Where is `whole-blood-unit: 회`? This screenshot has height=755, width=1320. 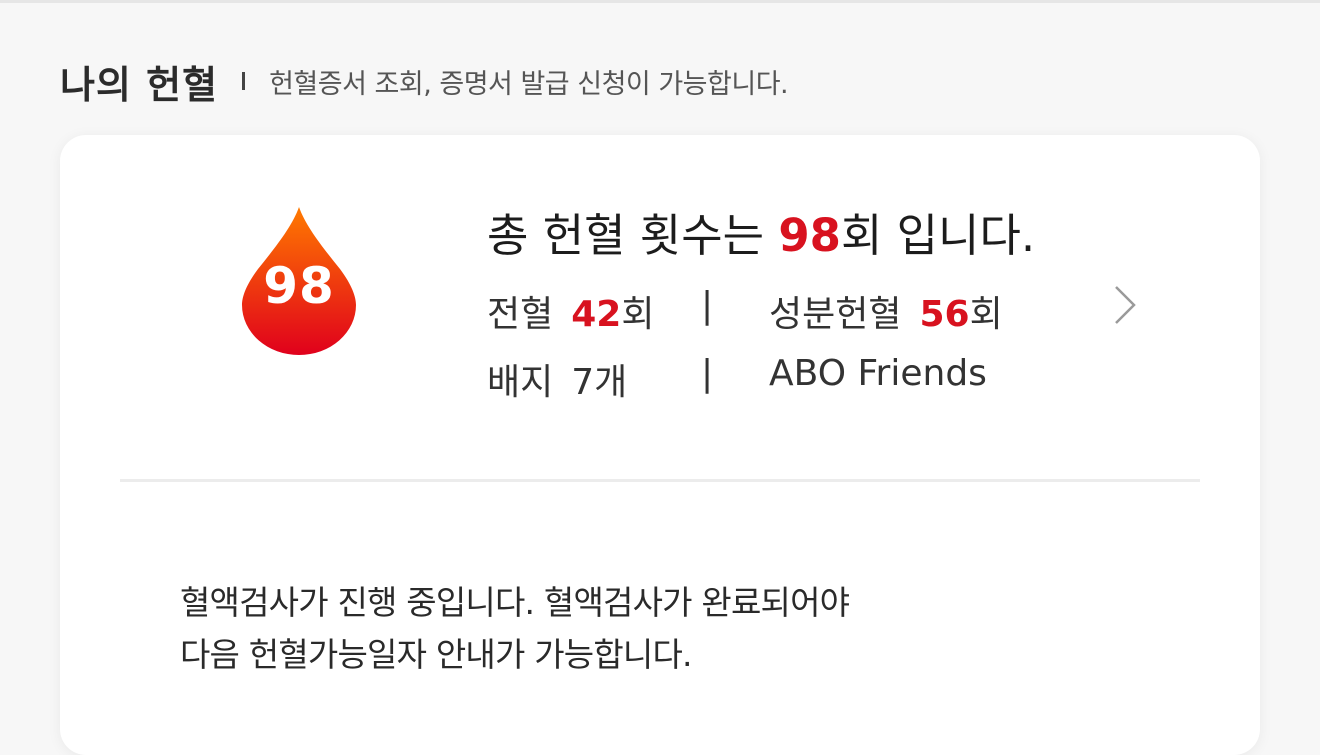
whole-blood-unit: 회 is located at coordinates (638, 314).